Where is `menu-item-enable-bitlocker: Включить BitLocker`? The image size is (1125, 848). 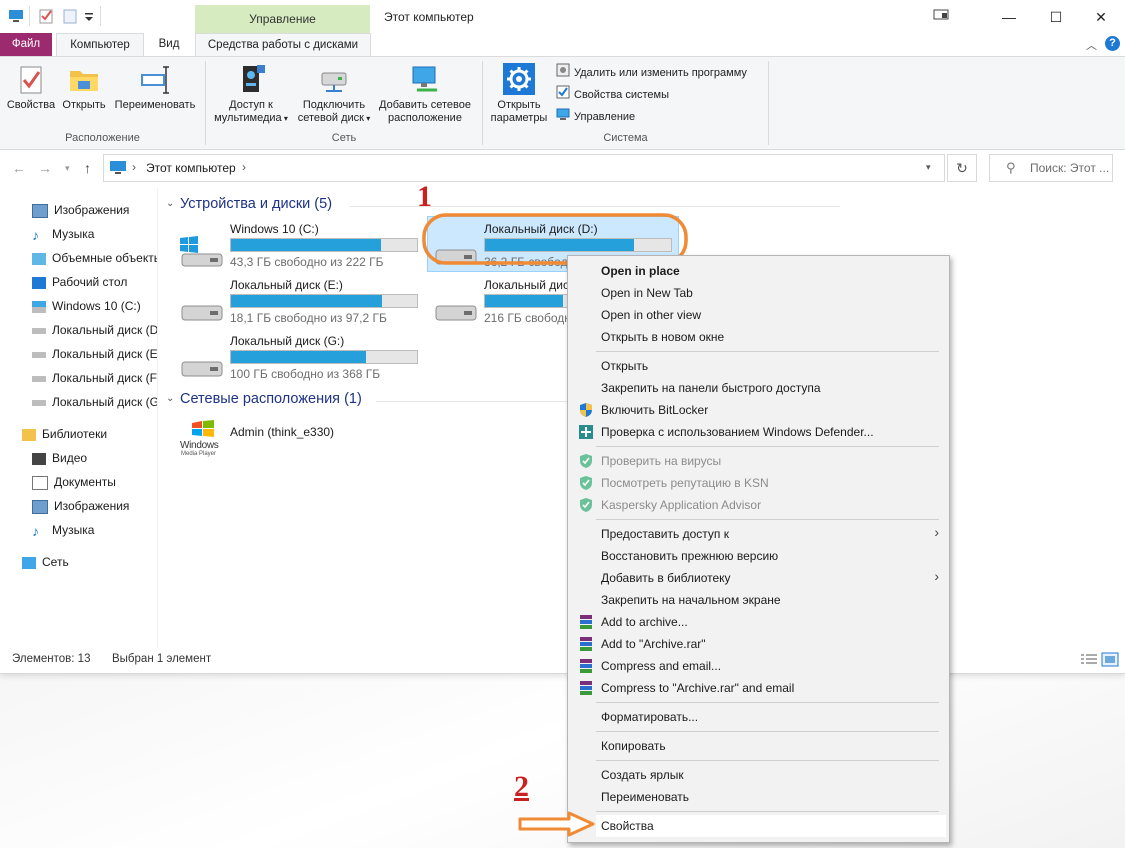 menu-item-enable-bitlocker: Включить BitLocker is located at coordinates (654, 410).